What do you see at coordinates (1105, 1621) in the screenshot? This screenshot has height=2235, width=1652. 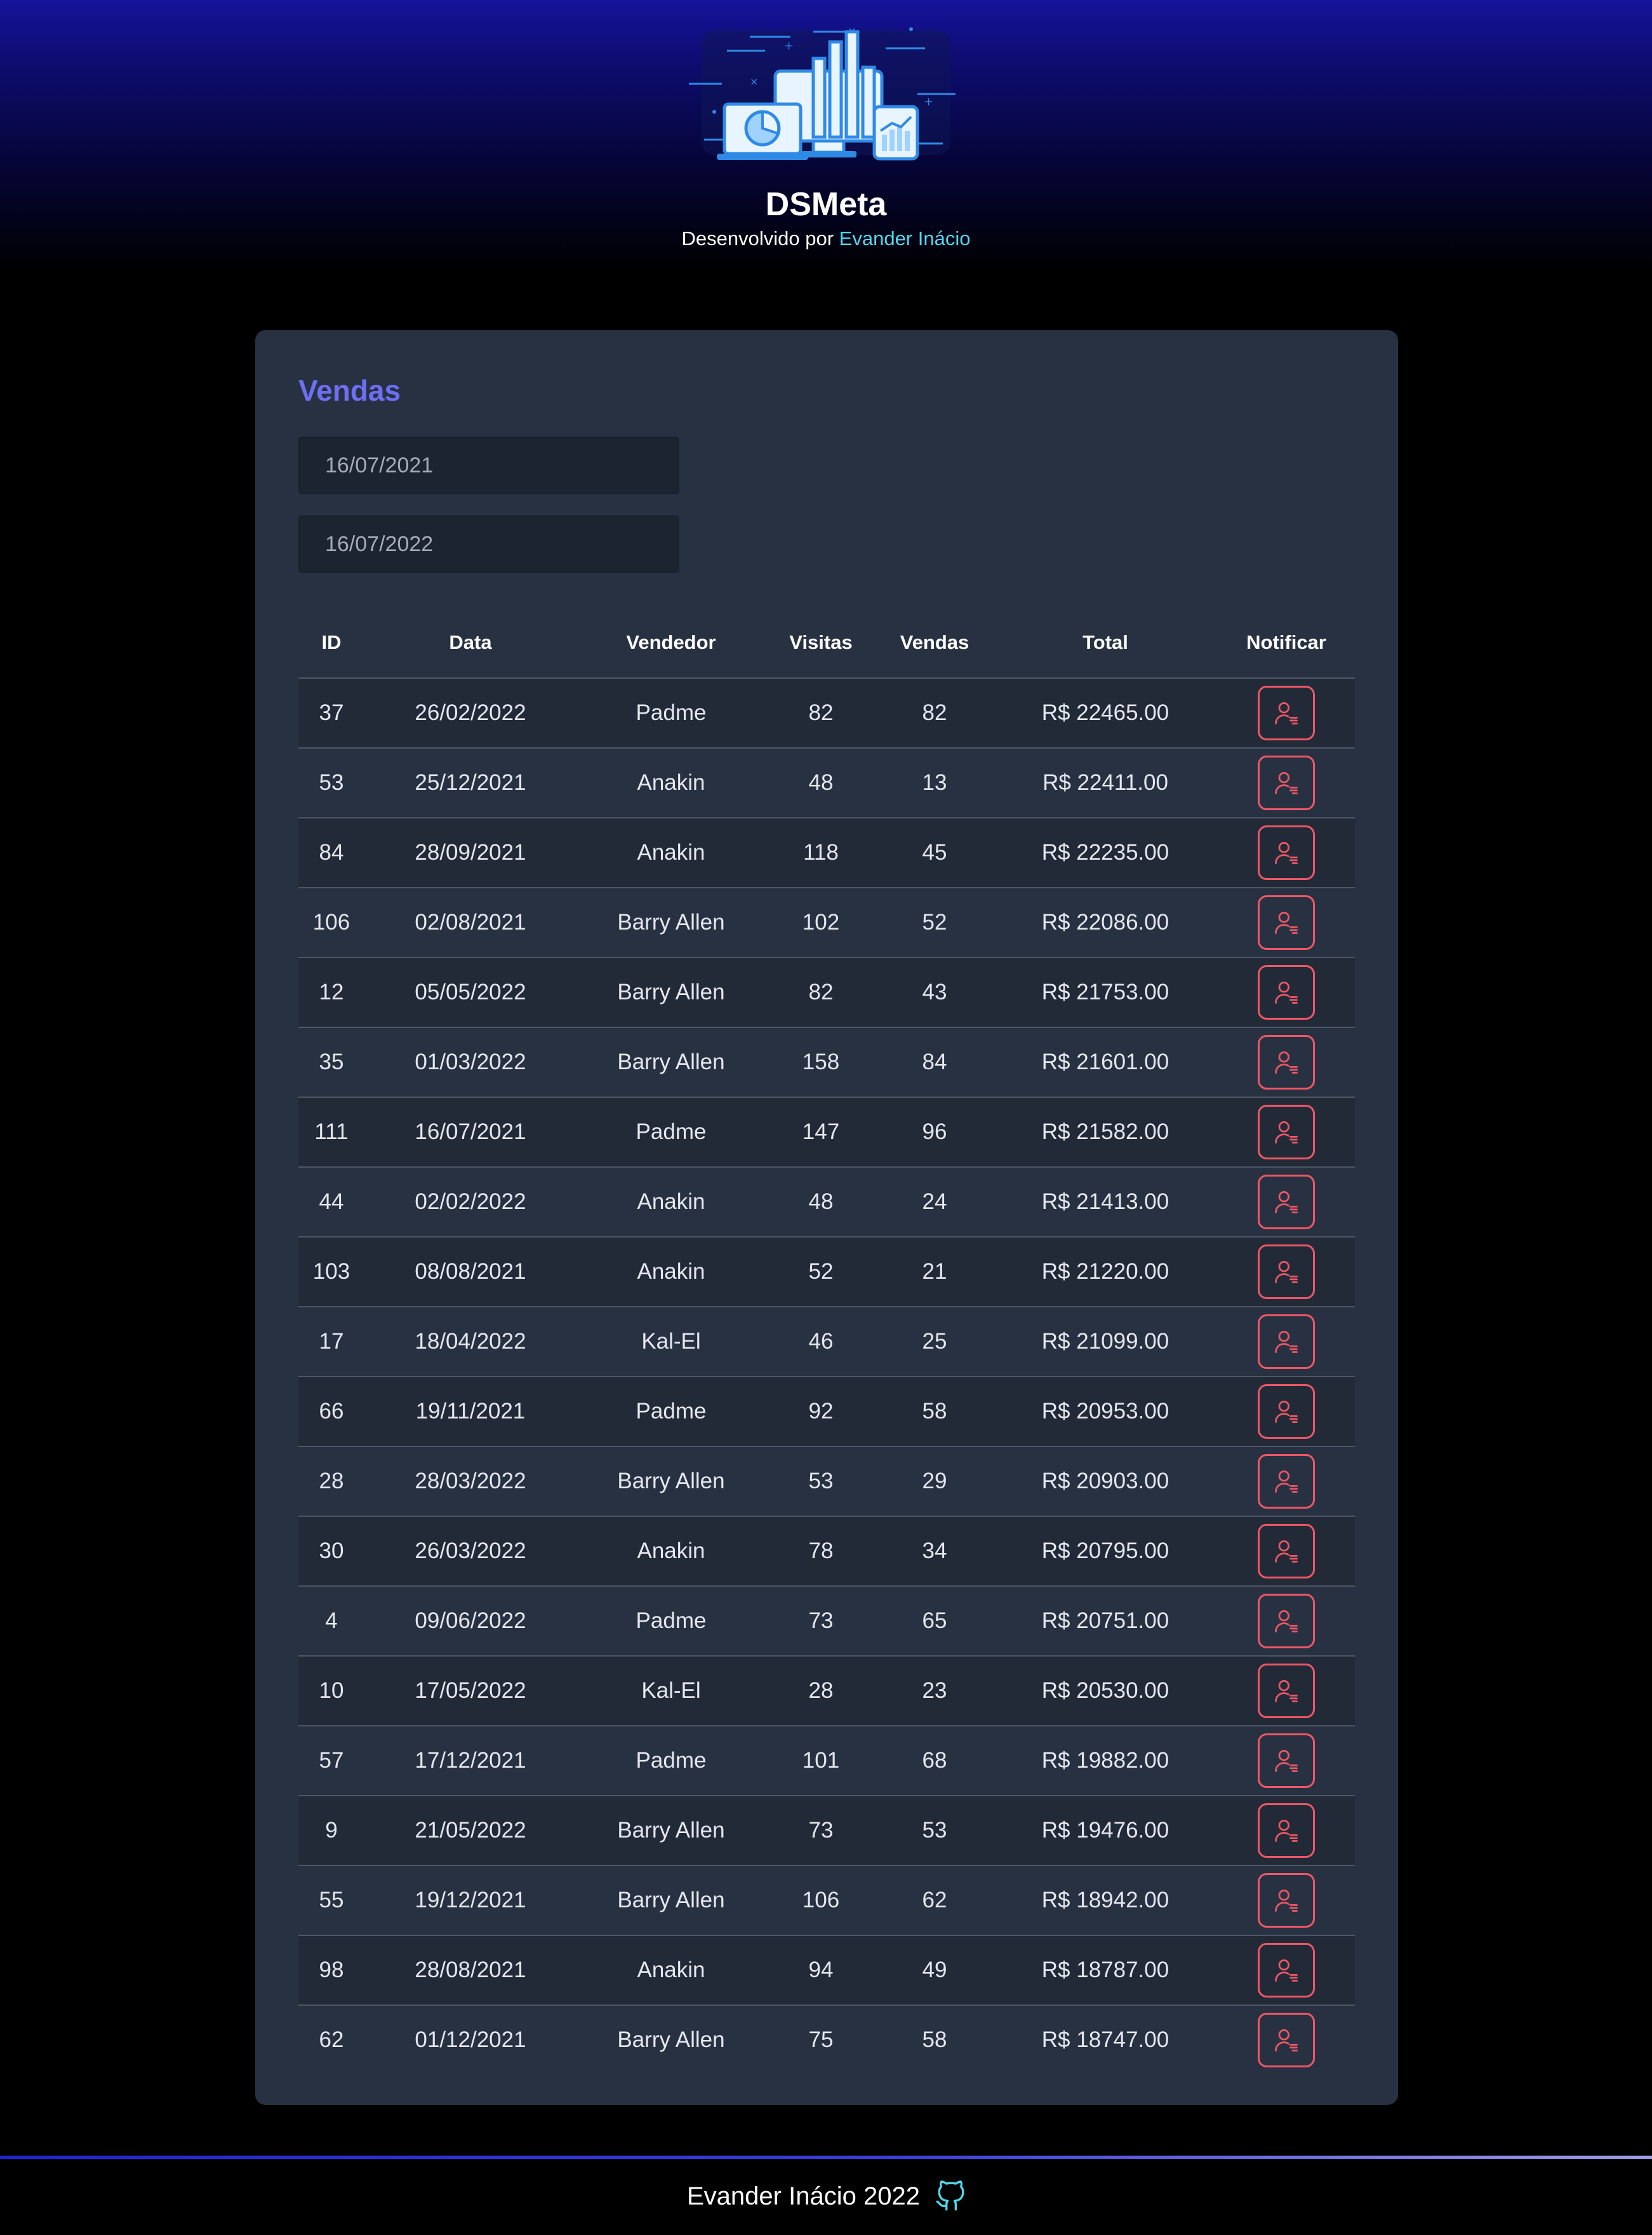 I see `cell-total: R$ 20751.00` at bounding box center [1105, 1621].